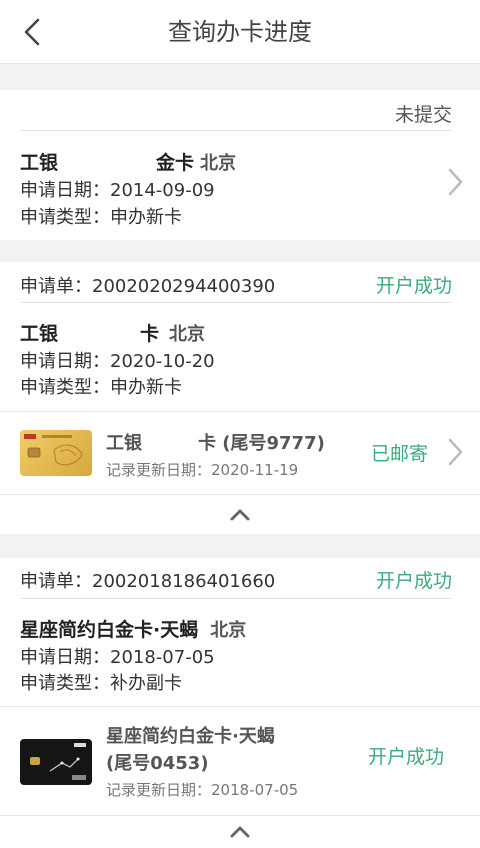 This screenshot has height=848, width=480. I want to click on card-status-row: 工银 卡 (尾号9777) 记录更新日期：2020-11-19 已邮寄, so click(240, 453).